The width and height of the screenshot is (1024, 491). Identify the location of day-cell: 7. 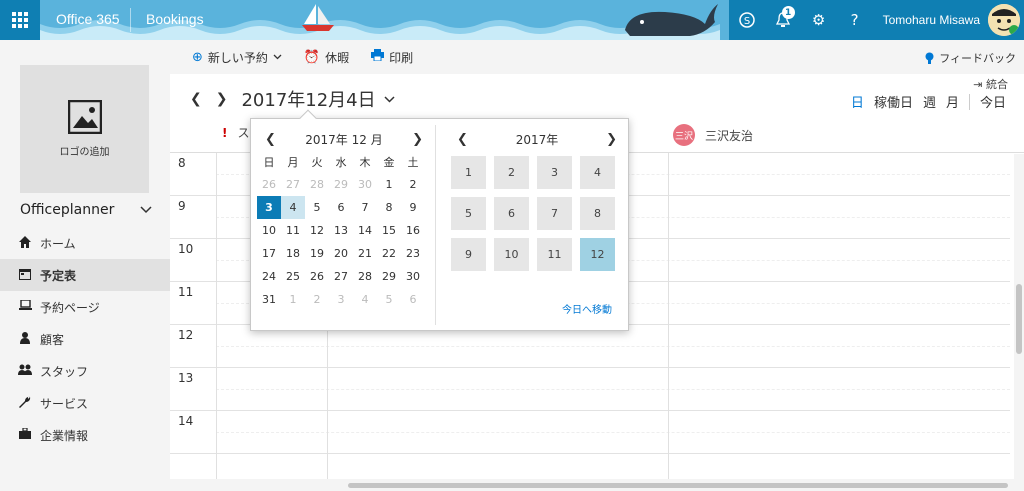
(365, 207).